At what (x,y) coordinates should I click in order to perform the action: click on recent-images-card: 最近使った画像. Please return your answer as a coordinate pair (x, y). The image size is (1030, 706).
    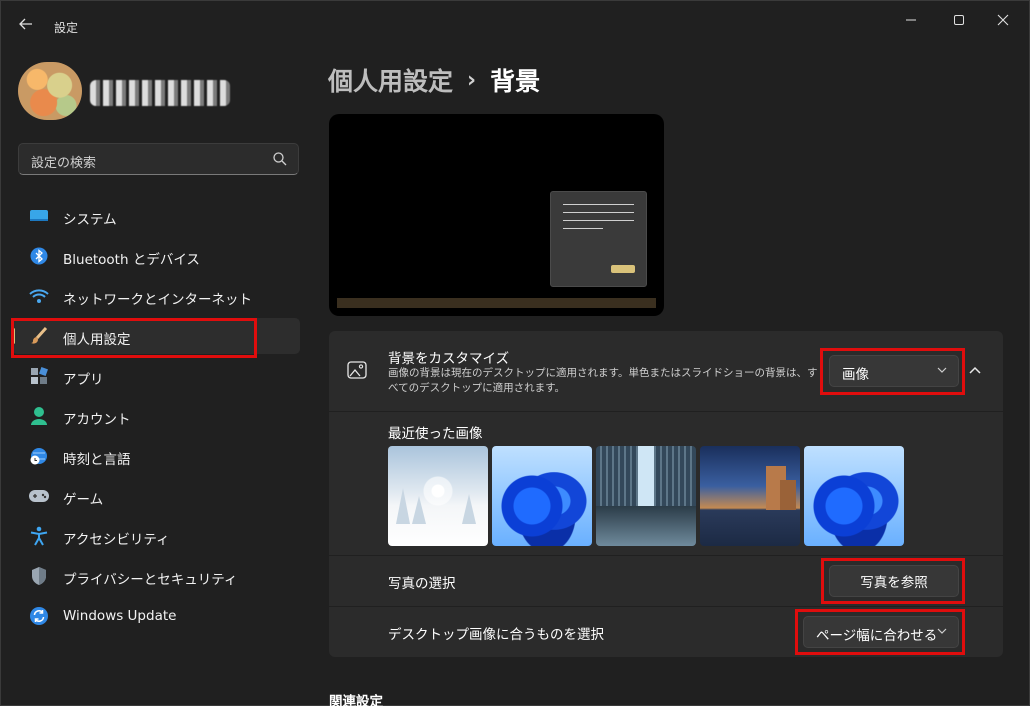
    Looking at the image, I should click on (666, 483).